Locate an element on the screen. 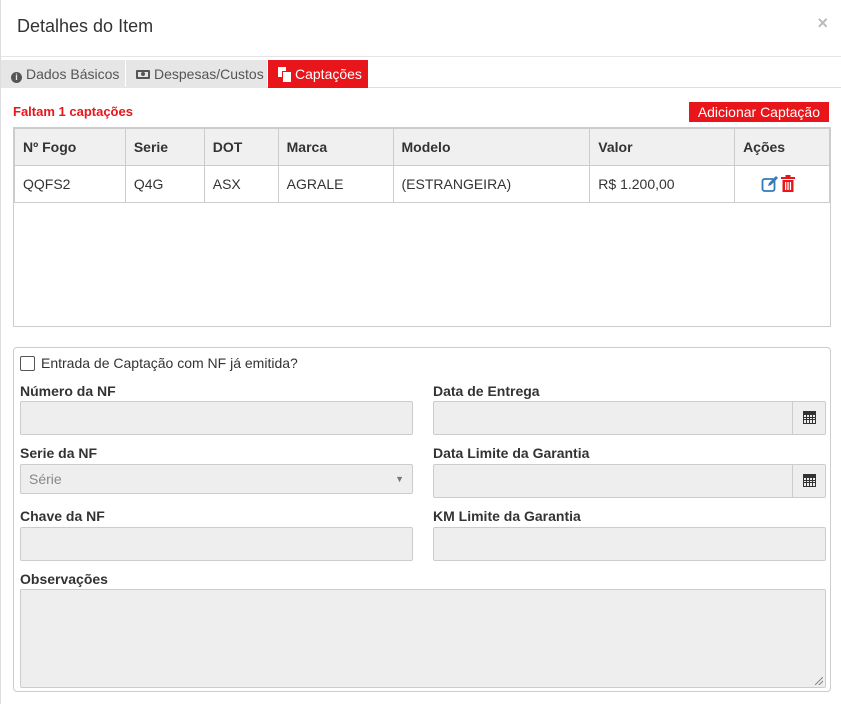 The image size is (841, 704). tab-despesas-custos: Despesas/Custos is located at coordinates (196, 74).